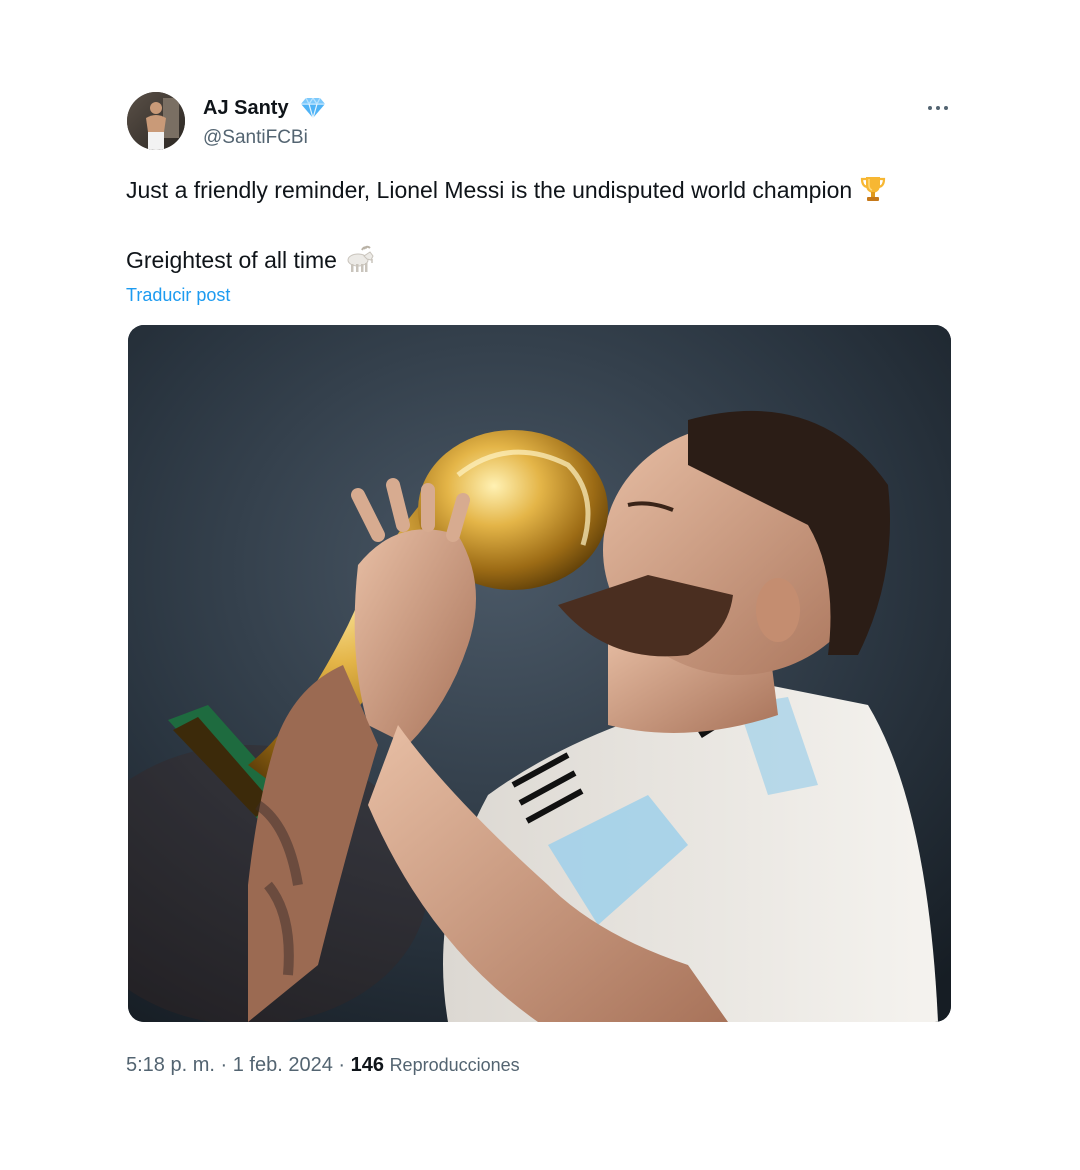 The image size is (1080, 1170). What do you see at coordinates (178, 295) in the screenshot?
I see `translate-post-link: Traducir post` at bounding box center [178, 295].